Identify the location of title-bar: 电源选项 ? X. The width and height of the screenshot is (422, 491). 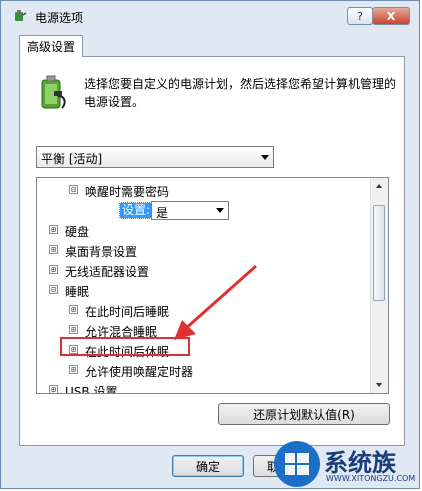
(210, 16).